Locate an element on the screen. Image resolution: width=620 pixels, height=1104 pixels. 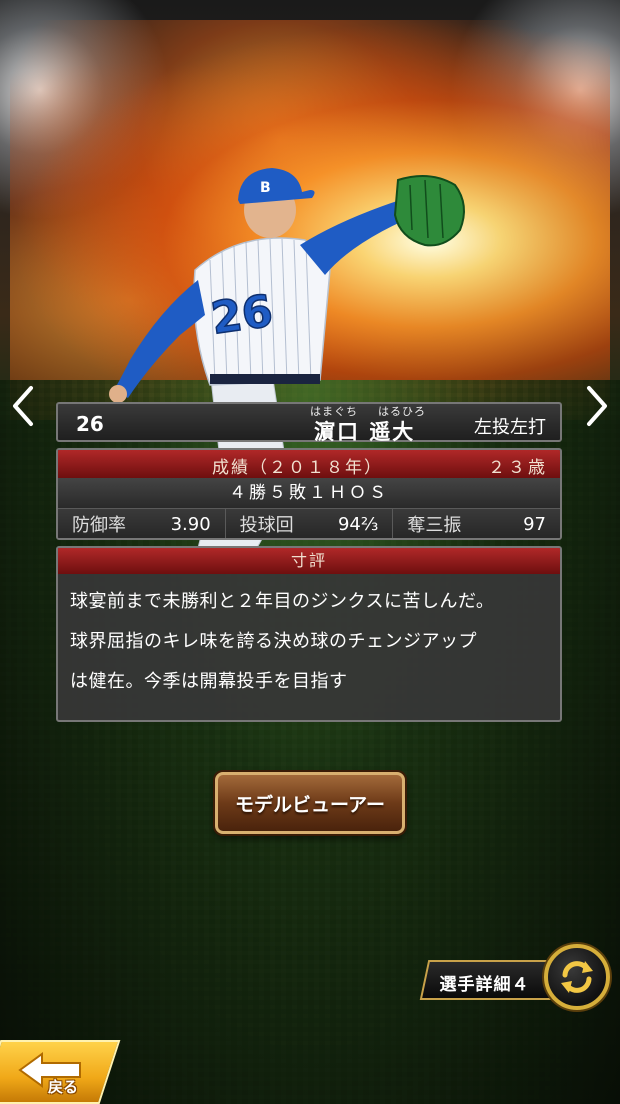
strikeouts-cell: 奪三振 97 is located at coordinates (476, 523).